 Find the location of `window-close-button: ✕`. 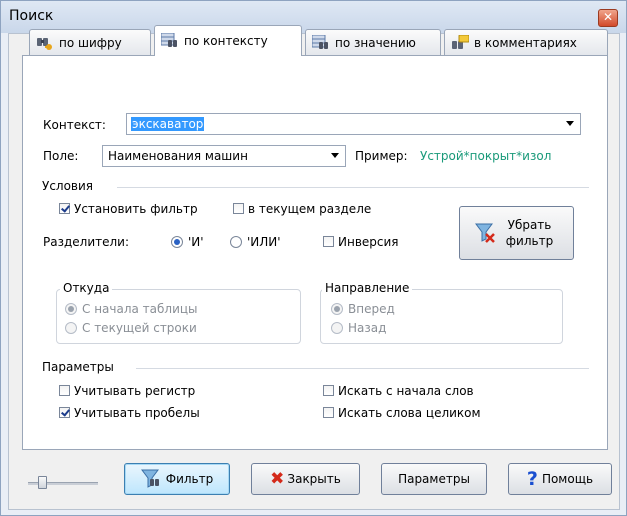

window-close-button: ✕ is located at coordinates (608, 18).